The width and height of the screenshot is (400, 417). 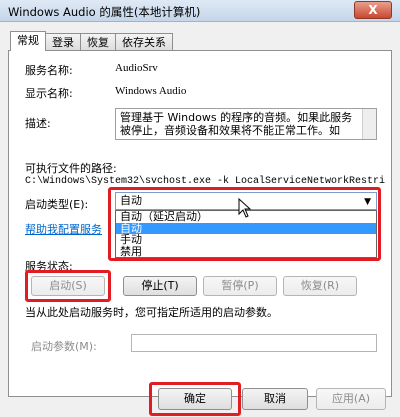 What do you see at coordinates (275, 399) in the screenshot?
I see `cancel-button: 取消` at bounding box center [275, 399].